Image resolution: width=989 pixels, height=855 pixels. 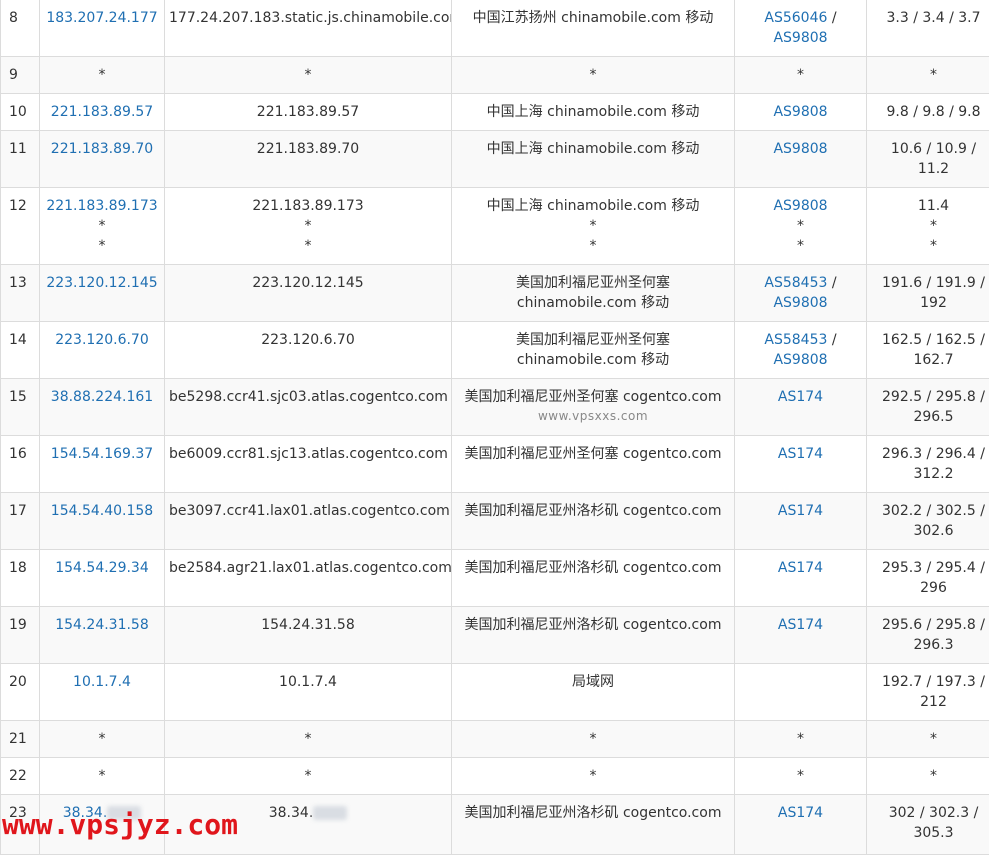 I want to click on hostname: be2584.agr21.lax01.atlas.cogentco.com, so click(x=308, y=568).